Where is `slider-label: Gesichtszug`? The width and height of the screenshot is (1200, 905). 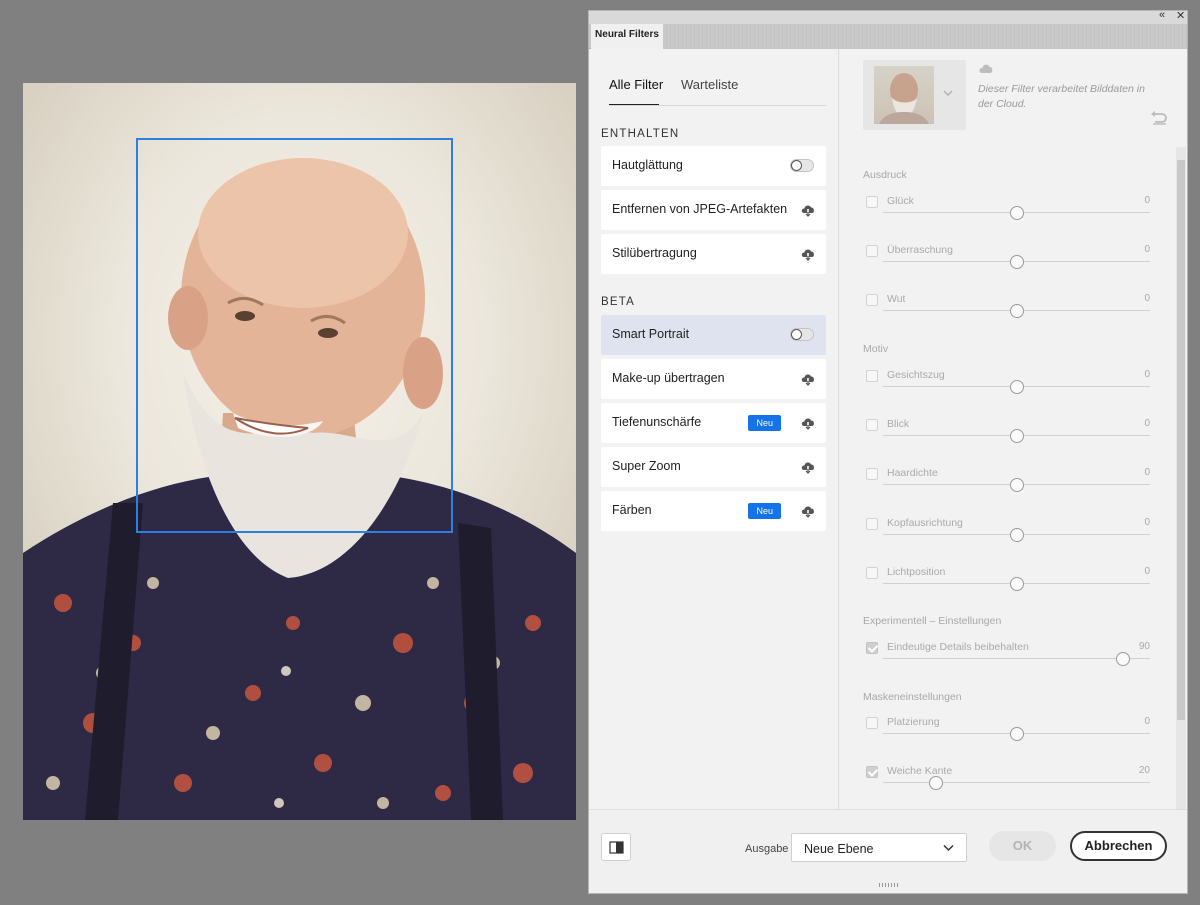 slider-label: Gesichtszug is located at coordinates (916, 375).